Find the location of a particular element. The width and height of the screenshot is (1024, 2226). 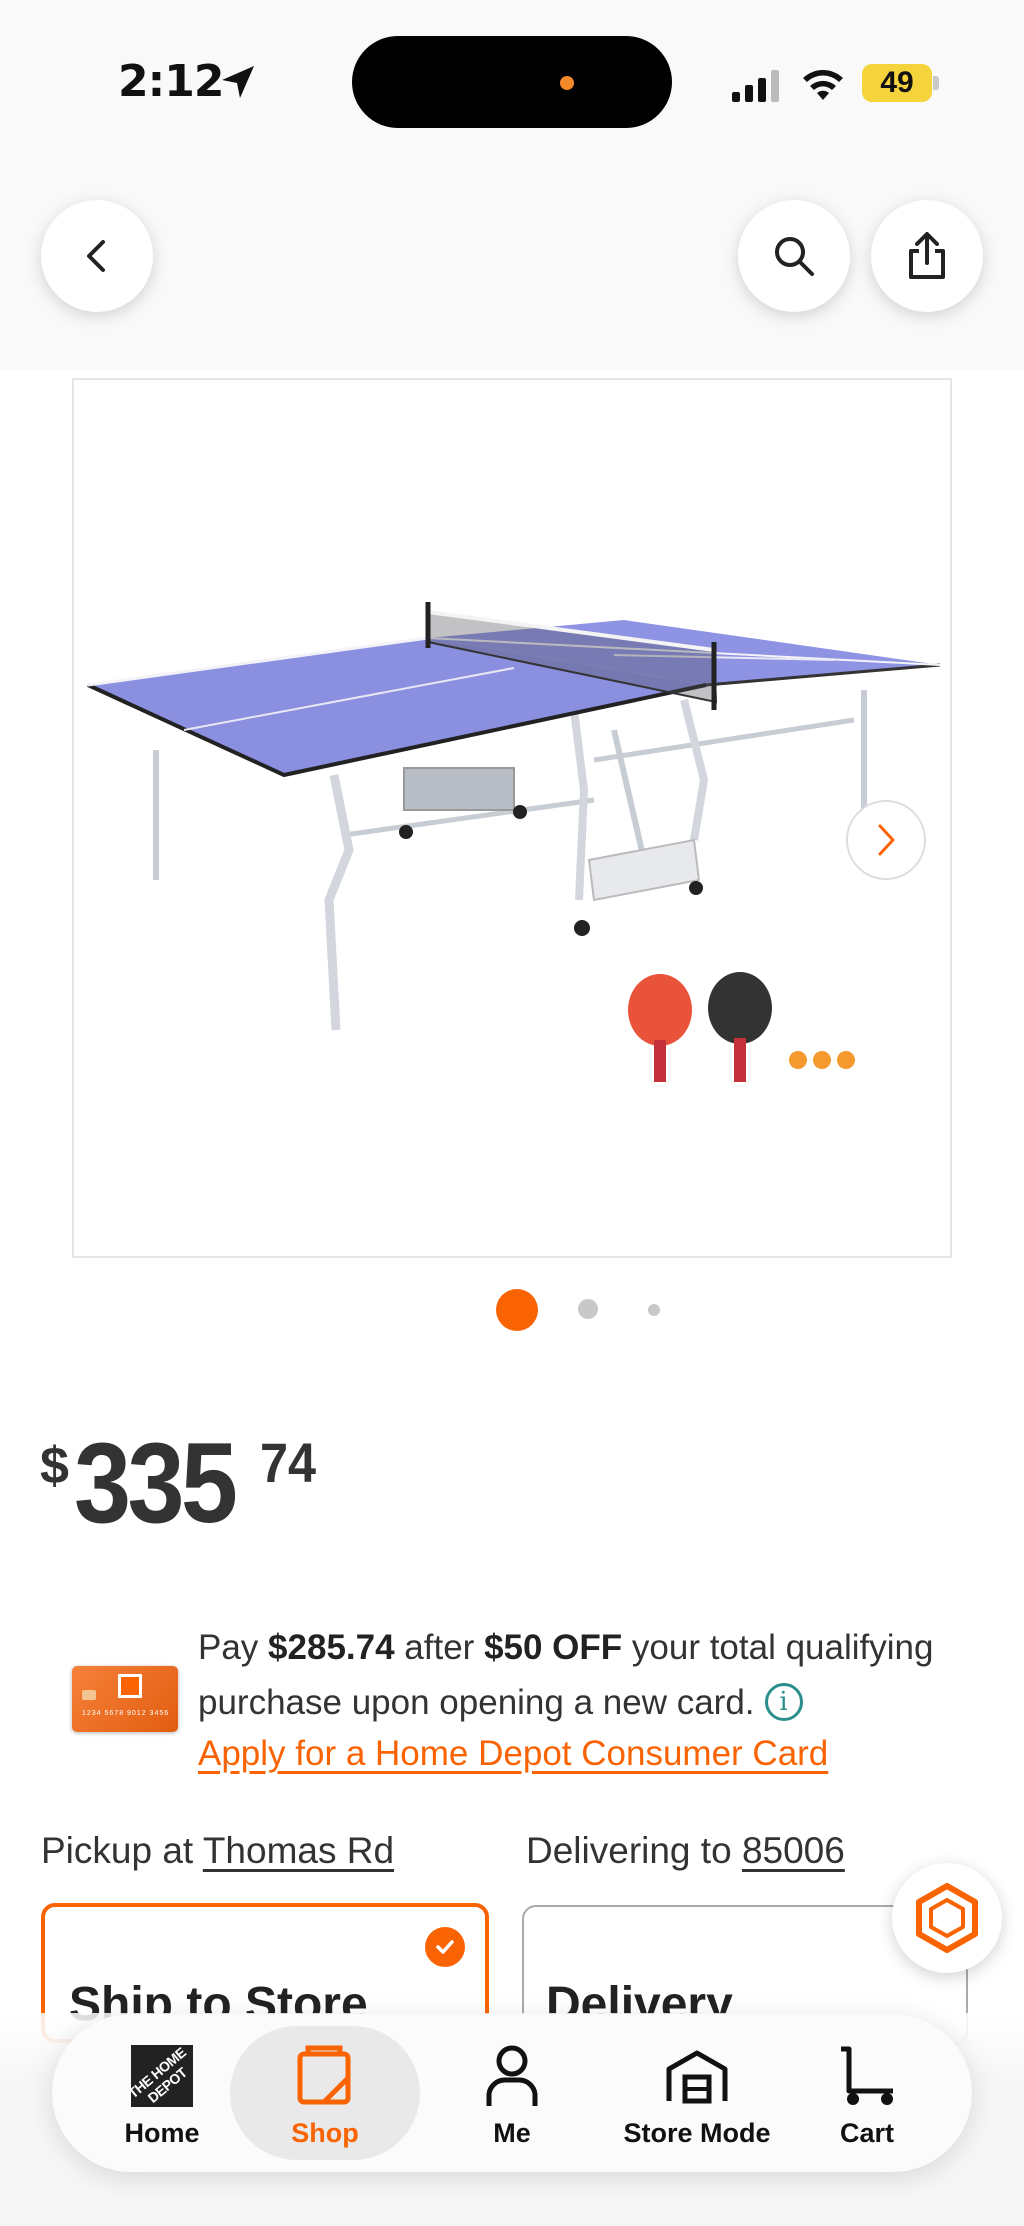

hexagon-assistant-icon is located at coordinates (947, 1918).